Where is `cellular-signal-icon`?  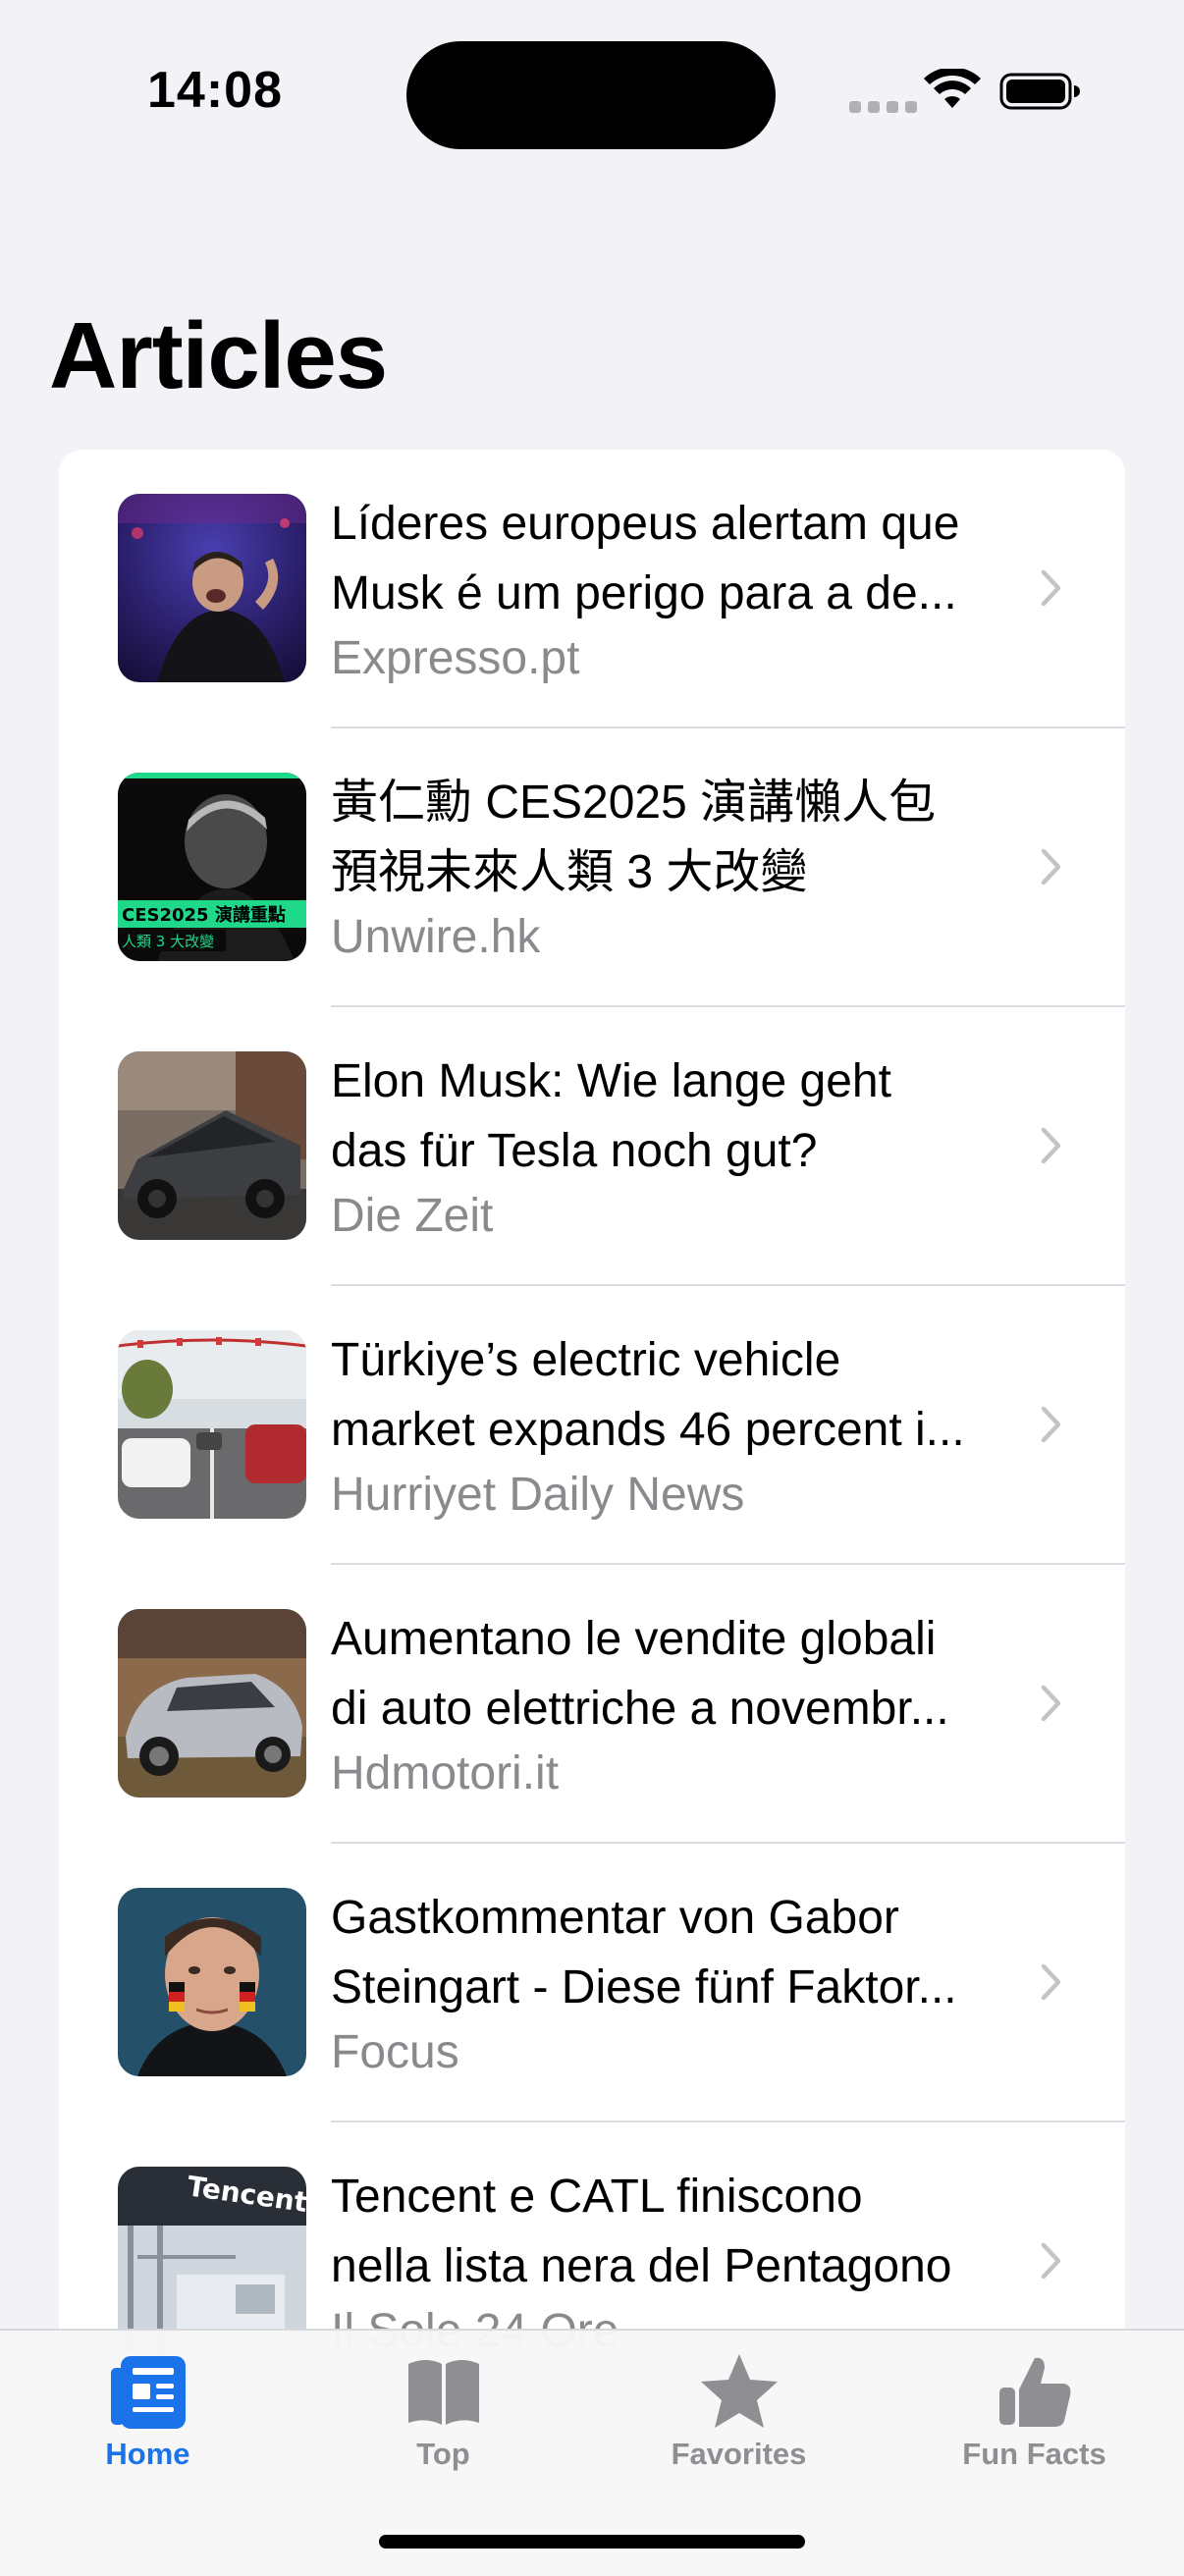 cellular-signal-icon is located at coordinates (883, 107).